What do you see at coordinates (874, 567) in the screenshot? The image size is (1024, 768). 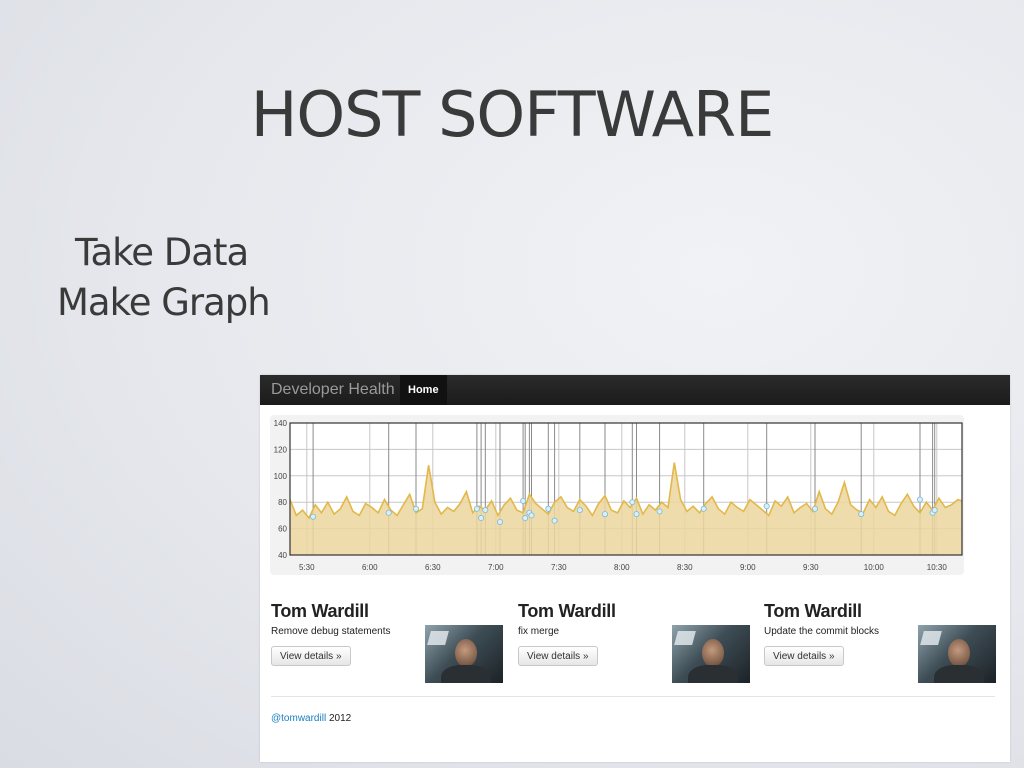 I see `x-tick-label: 10:00` at bounding box center [874, 567].